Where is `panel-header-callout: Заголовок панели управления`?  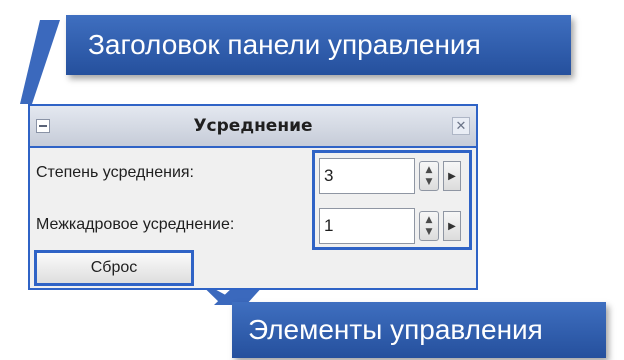 panel-header-callout: Заголовок панели управления is located at coordinates (318, 45).